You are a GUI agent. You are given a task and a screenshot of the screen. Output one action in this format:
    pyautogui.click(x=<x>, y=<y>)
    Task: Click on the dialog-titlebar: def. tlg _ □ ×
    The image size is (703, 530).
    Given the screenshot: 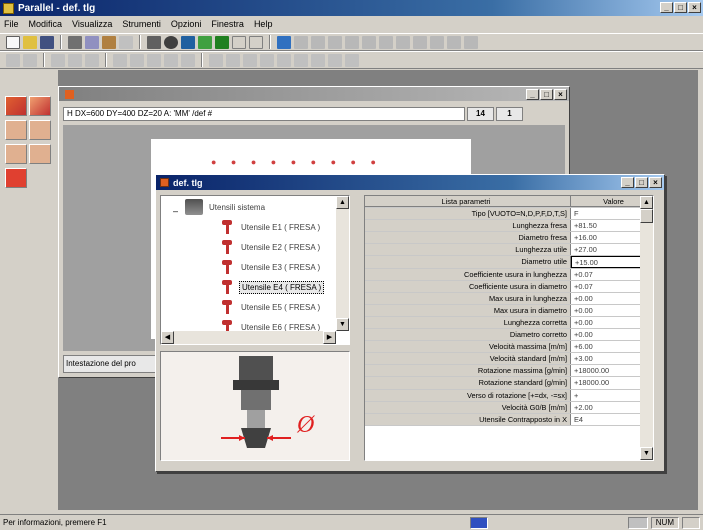 What is the action you would take?
    pyautogui.click(x=410, y=182)
    